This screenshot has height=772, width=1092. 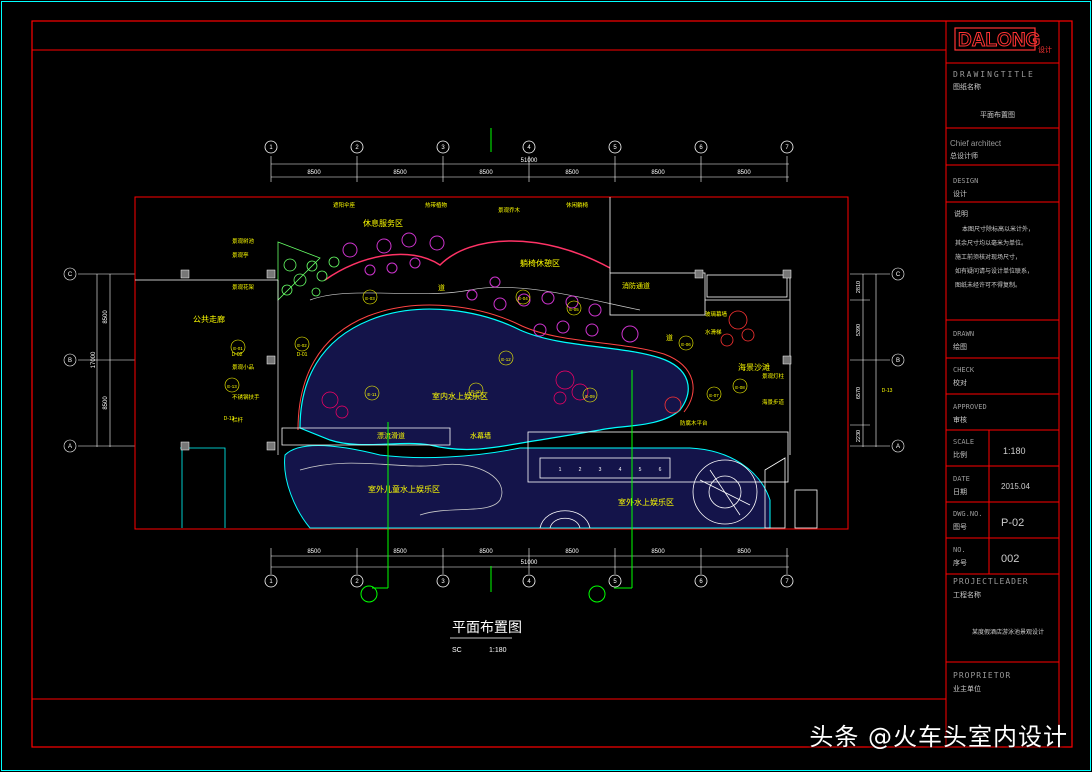 I want to click on elev-11: E-11, so click(x=372, y=394).